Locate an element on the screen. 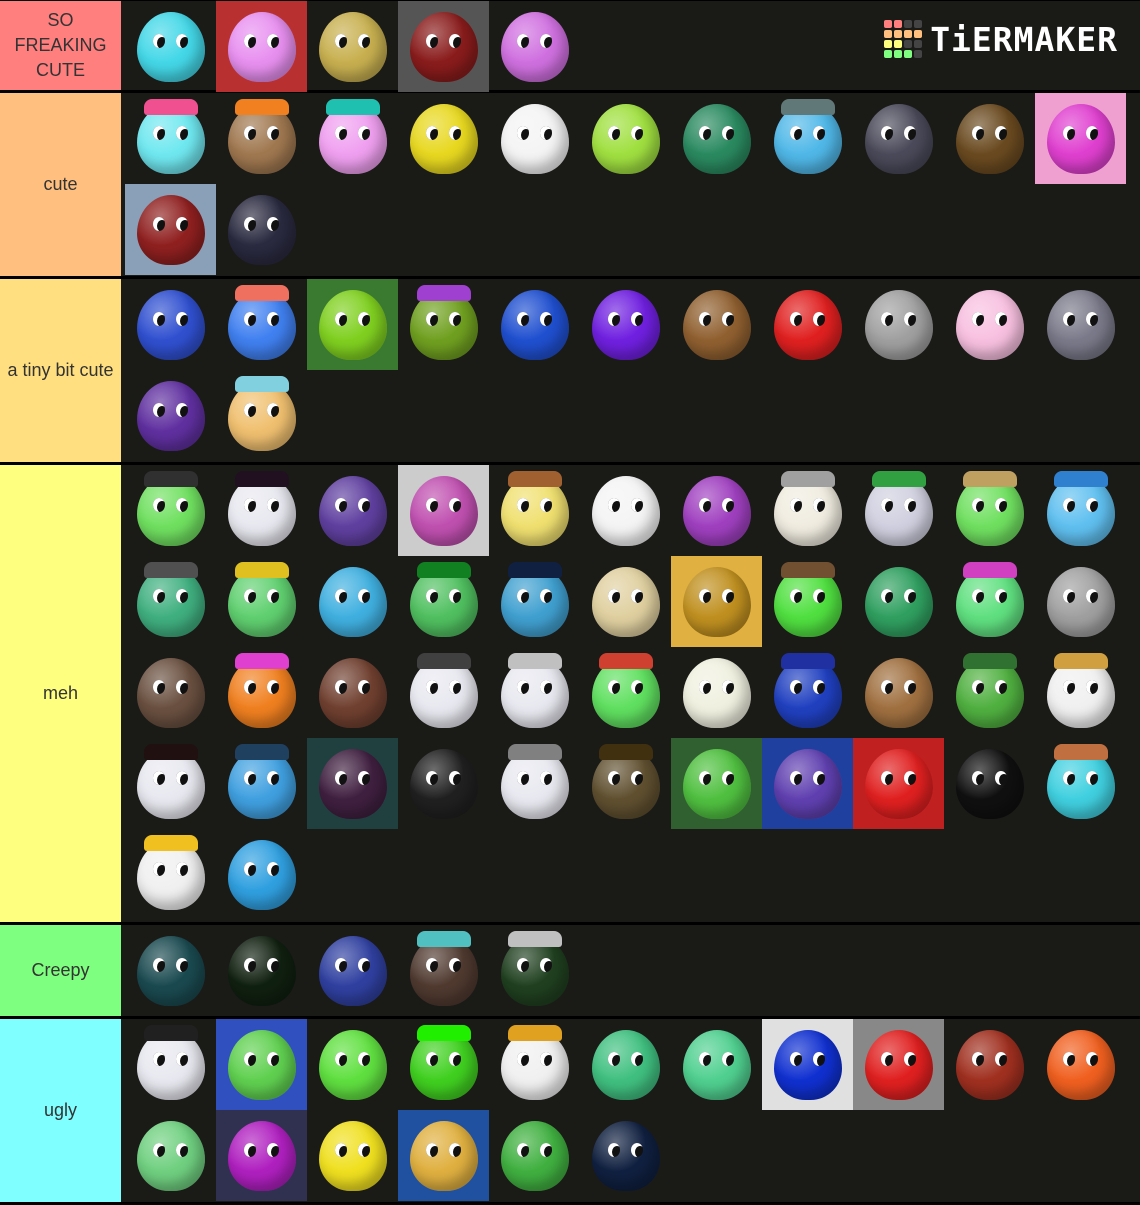  tier-label: ugly is located at coordinates (61, 1110).